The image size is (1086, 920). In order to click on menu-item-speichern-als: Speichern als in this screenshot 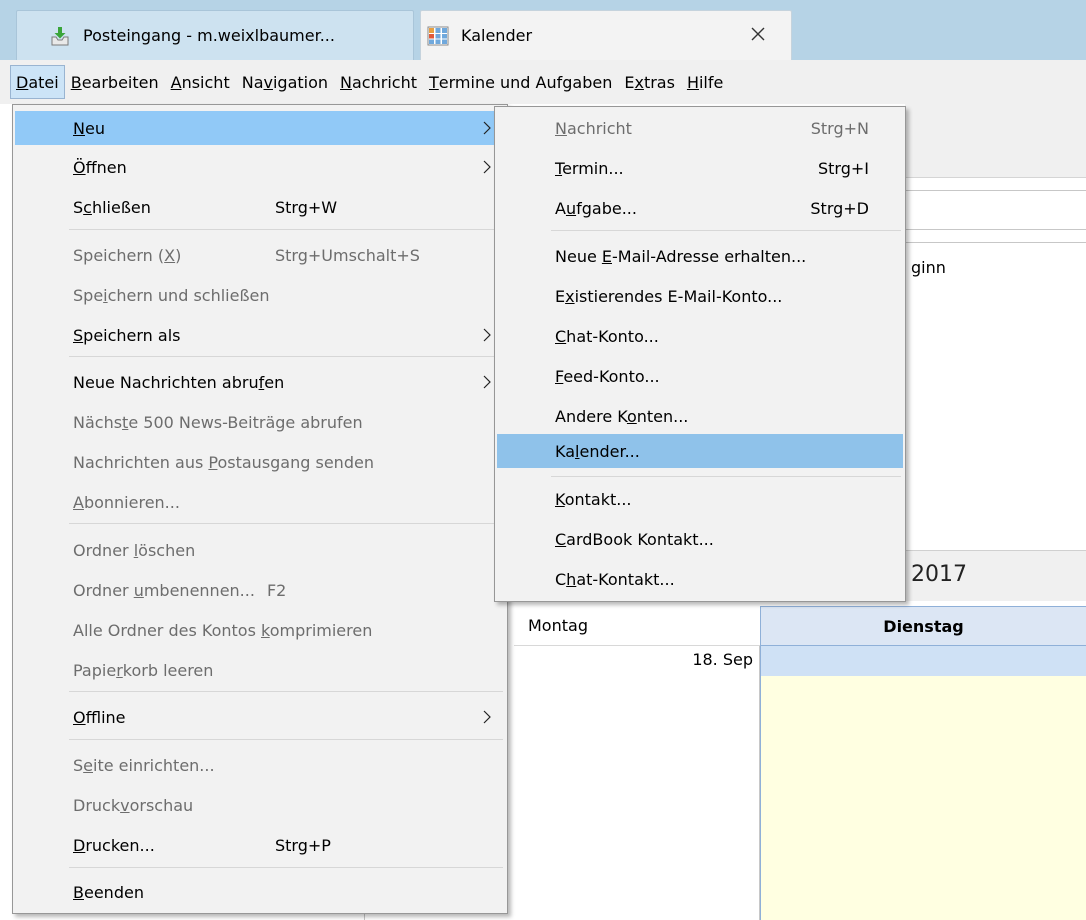, I will do `click(260, 335)`.